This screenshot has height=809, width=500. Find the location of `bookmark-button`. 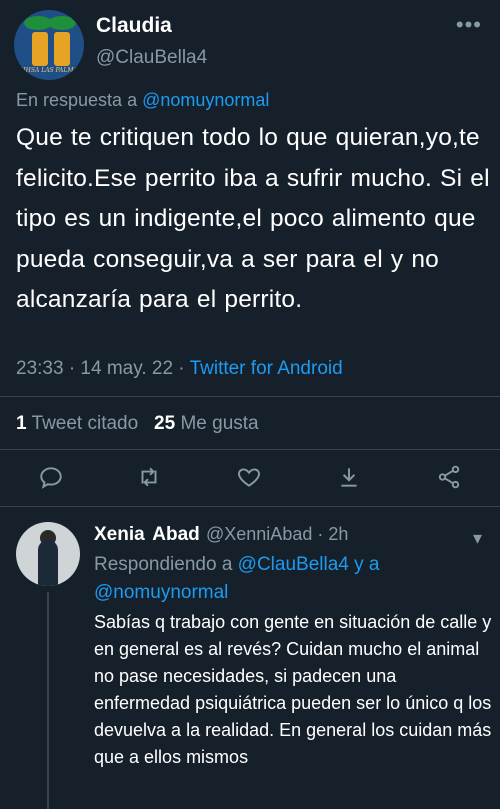

bookmark-button is located at coordinates (351, 479).